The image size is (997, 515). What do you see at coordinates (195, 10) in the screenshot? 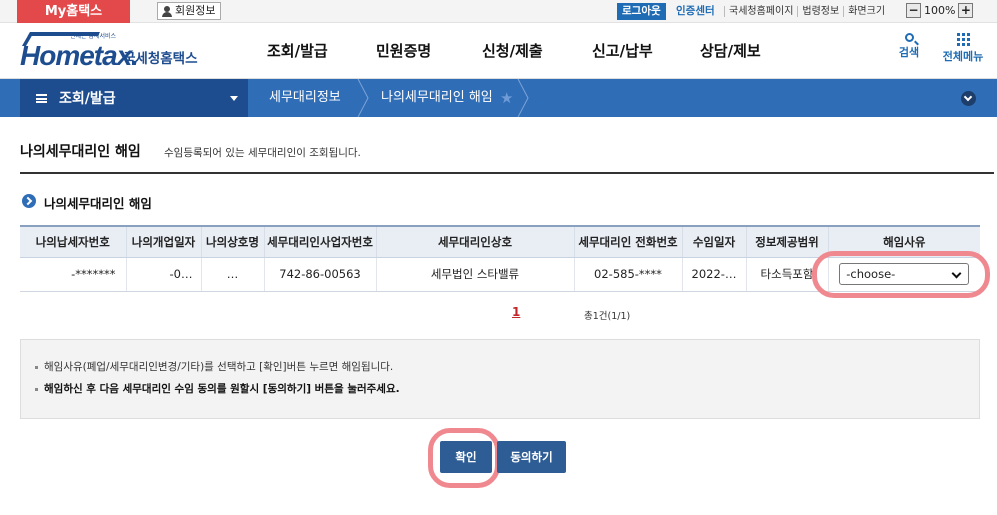
I see `member-info-label: 회원정보` at bounding box center [195, 10].